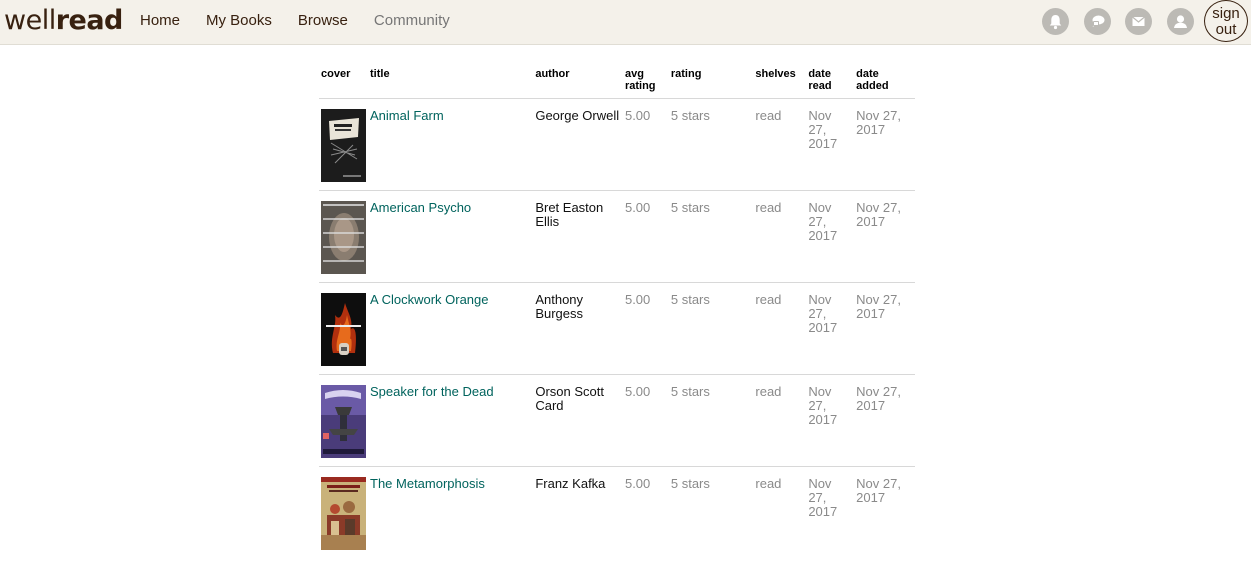  I want to click on logo-text-bold: read, so click(89, 20).